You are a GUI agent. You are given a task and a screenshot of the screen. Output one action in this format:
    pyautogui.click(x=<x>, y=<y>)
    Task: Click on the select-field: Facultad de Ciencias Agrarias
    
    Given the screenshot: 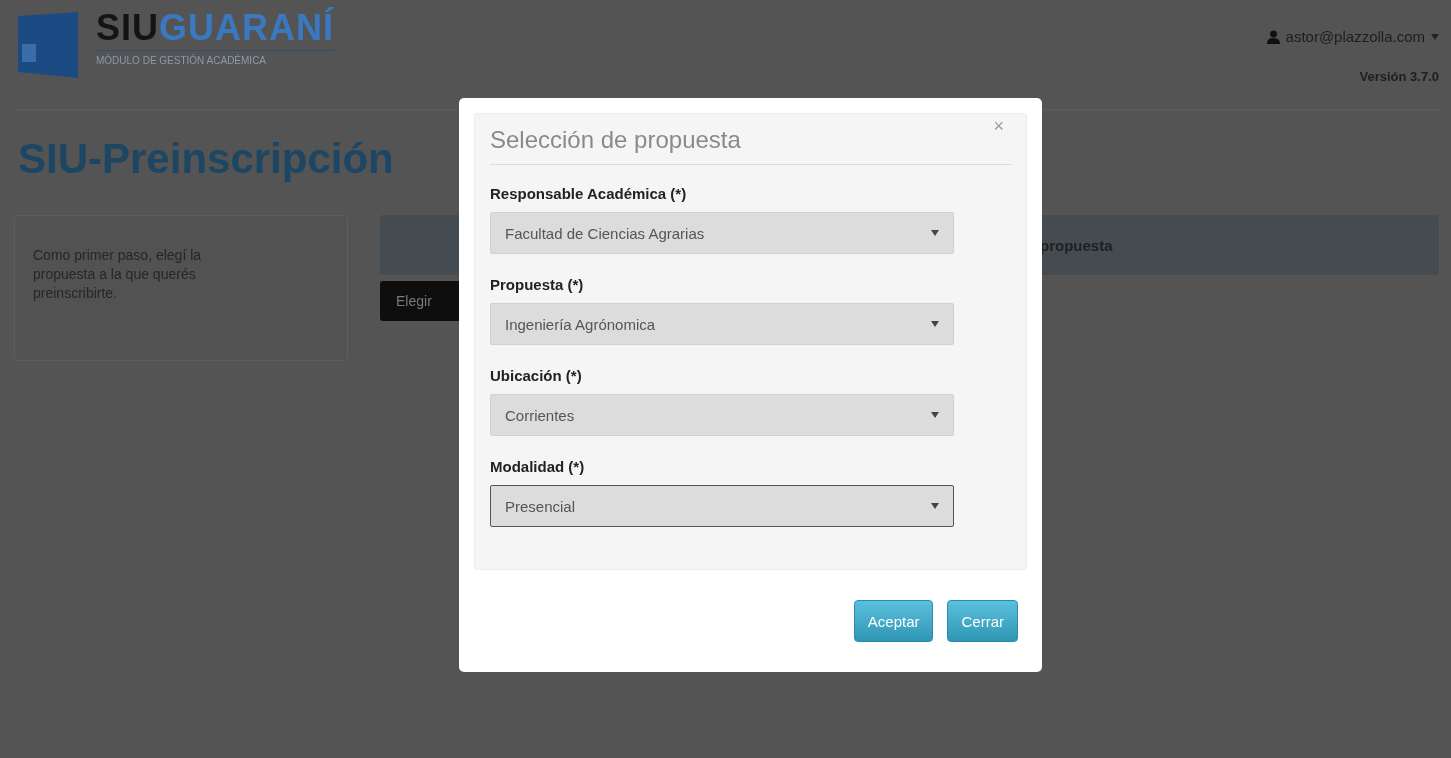 What is the action you would take?
    pyautogui.click(x=722, y=233)
    